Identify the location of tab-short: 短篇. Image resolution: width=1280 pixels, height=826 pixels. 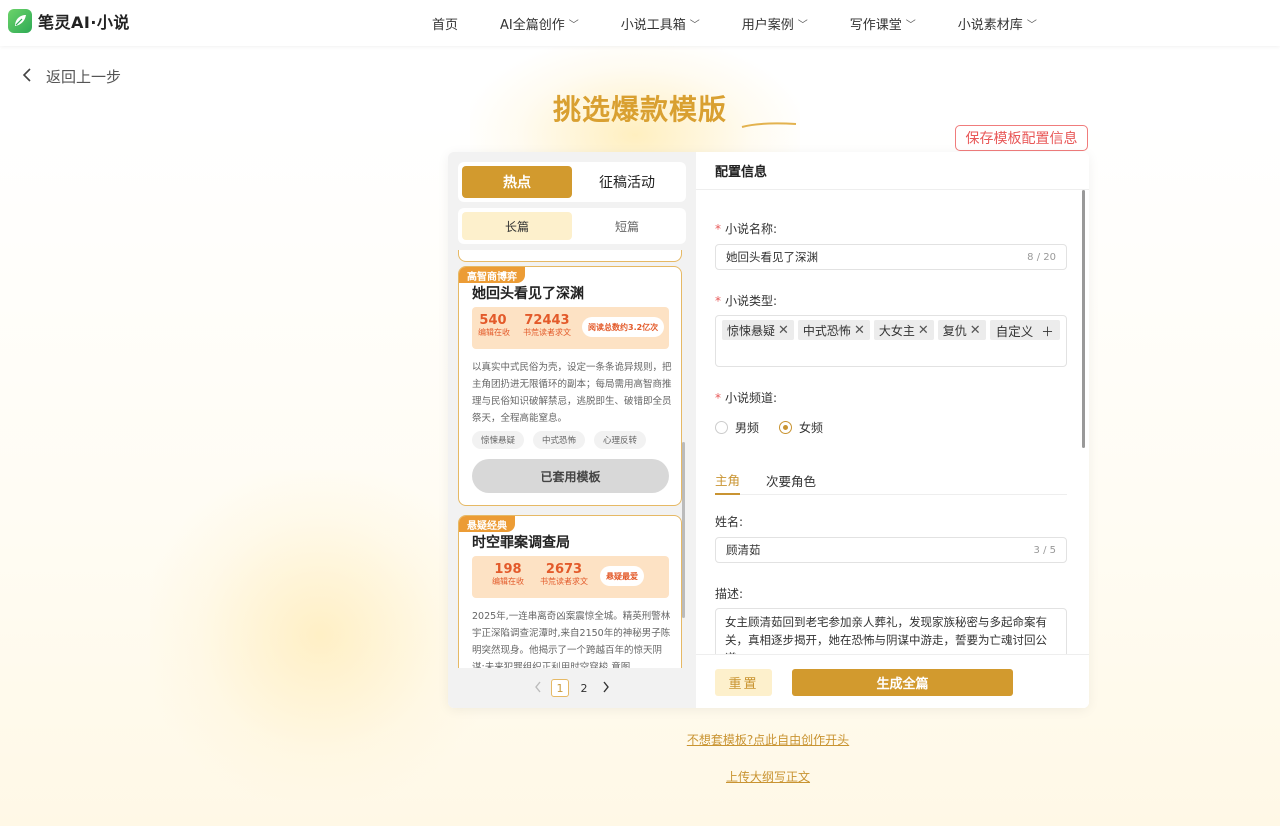
(627, 226).